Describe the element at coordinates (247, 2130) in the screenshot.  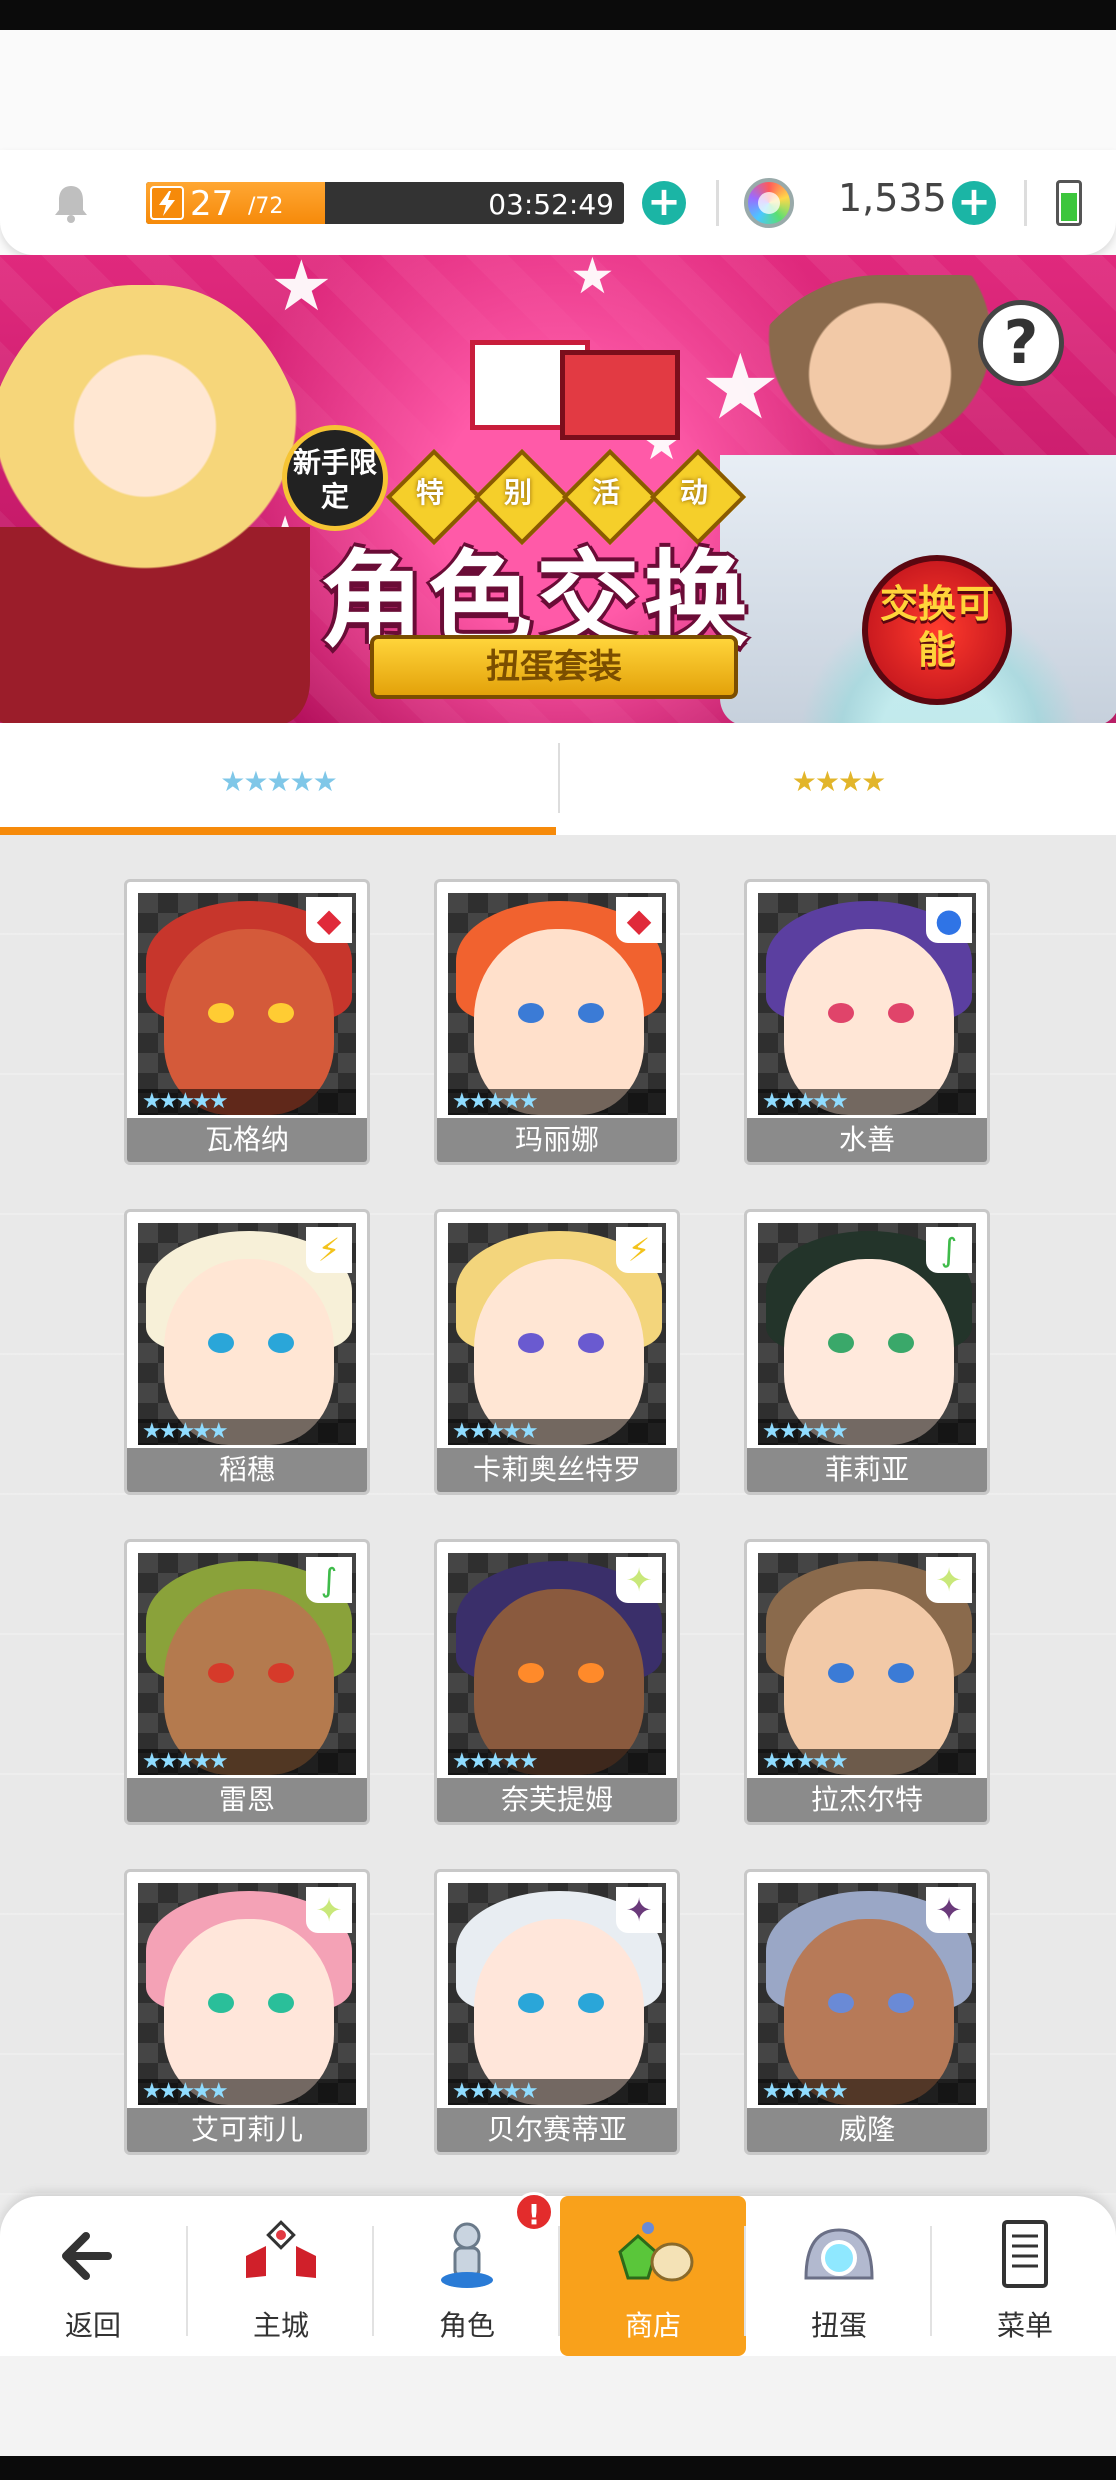
I see `character-name: 艾可莉儿` at that location.